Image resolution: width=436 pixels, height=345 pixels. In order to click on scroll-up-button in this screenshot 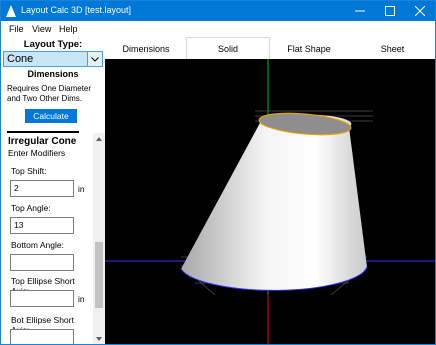, I will do `click(99, 138)`.